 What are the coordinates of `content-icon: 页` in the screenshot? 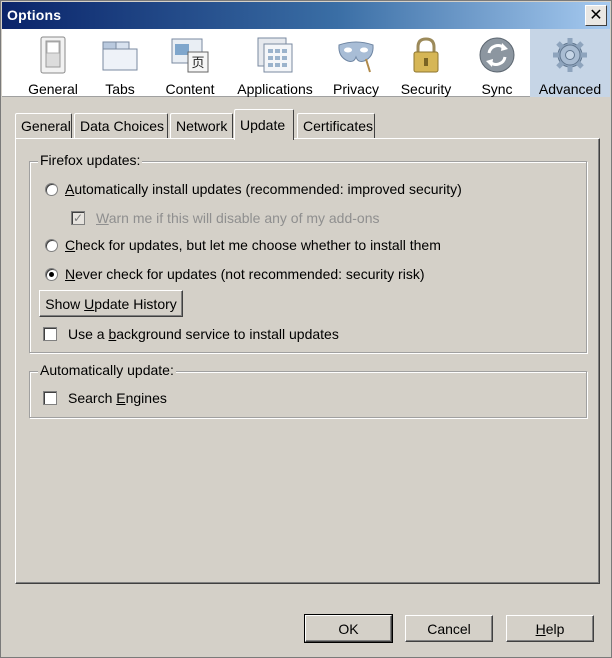 It's located at (190, 55).